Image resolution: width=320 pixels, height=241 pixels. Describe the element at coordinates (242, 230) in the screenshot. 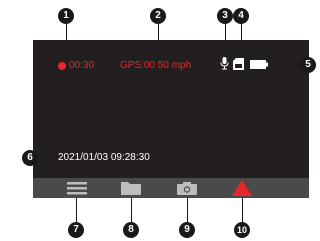

I see `callout-10: 10` at that location.